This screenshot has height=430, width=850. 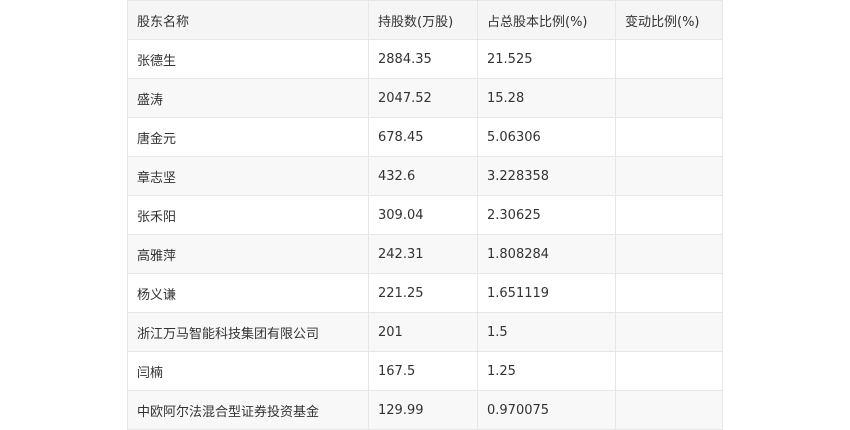 I want to click on table-row: 章志坚 432.6 3.228358, so click(x=425, y=176).